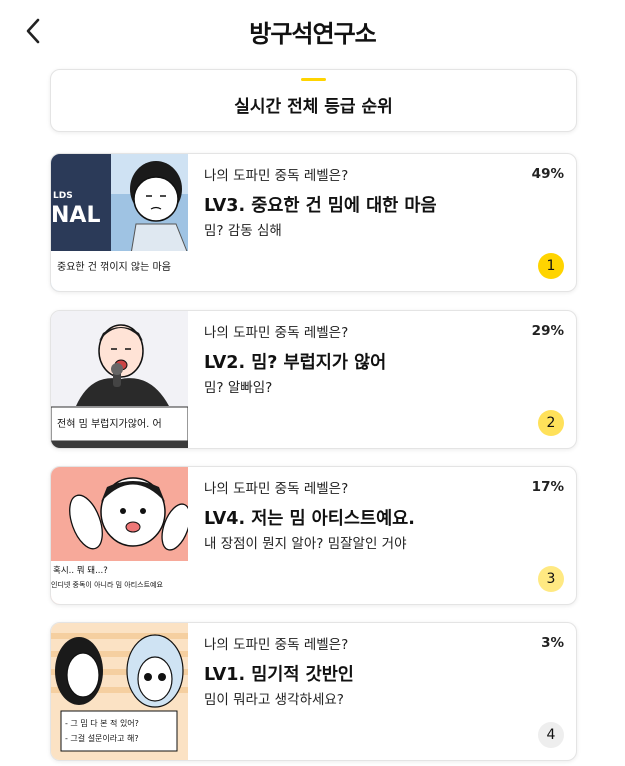  What do you see at coordinates (552, 643) in the screenshot?
I see `result-percent: 3%` at bounding box center [552, 643].